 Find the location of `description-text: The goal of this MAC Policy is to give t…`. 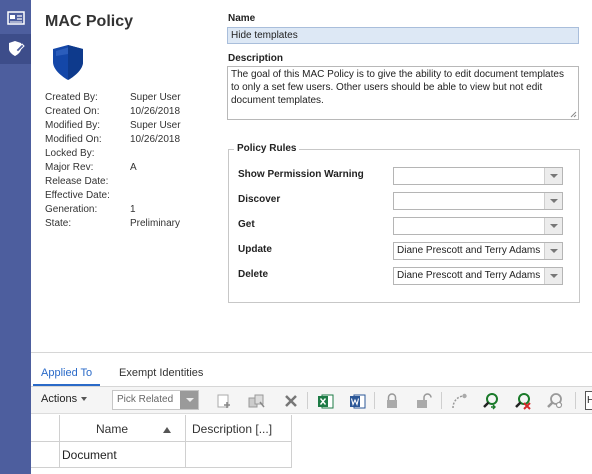

description-text: The goal of this MAC Policy is to give t… is located at coordinates (397, 87).